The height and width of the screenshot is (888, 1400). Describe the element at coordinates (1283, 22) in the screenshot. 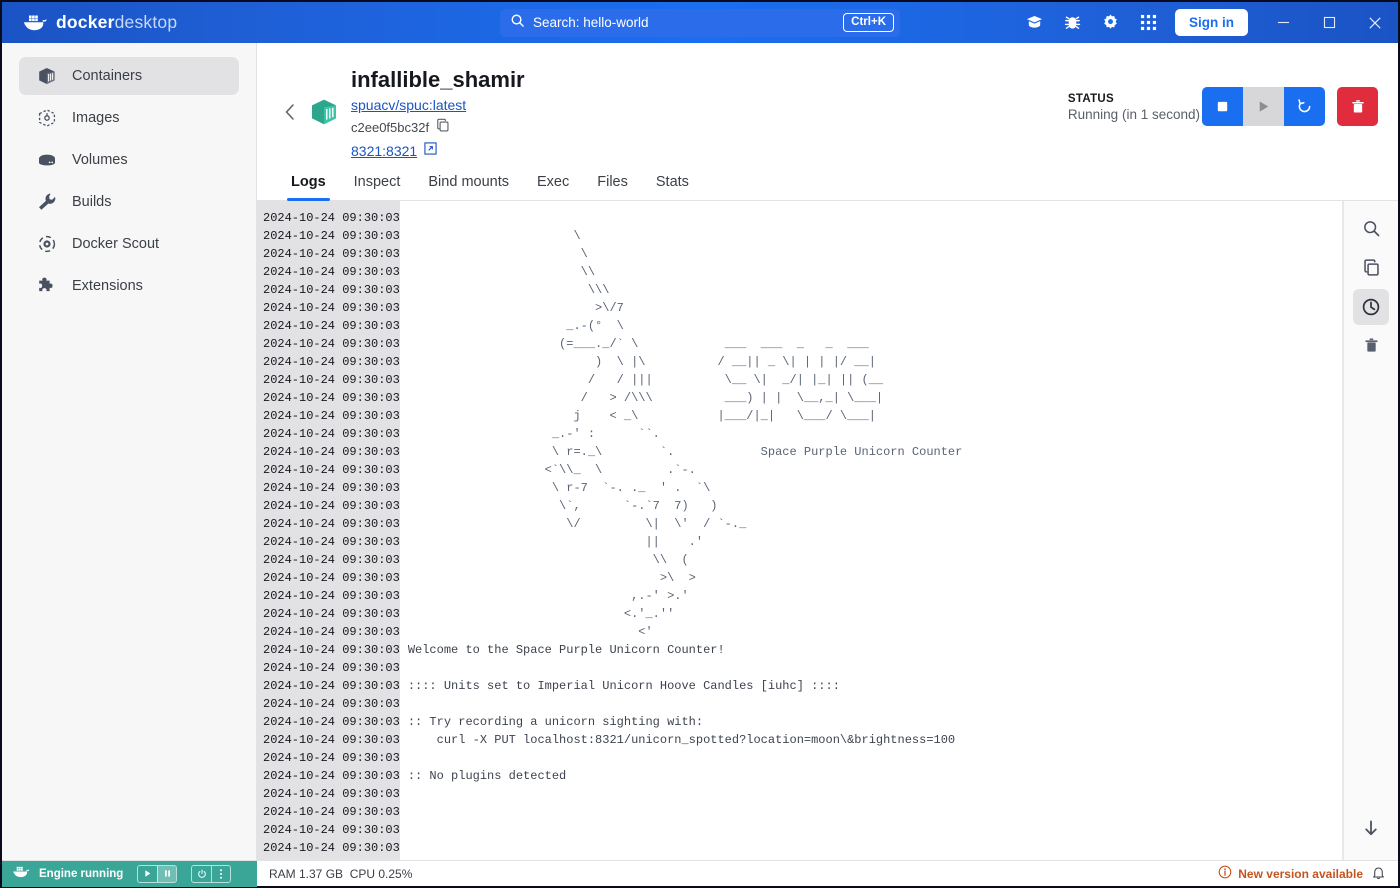

I see `minimize-button` at that location.